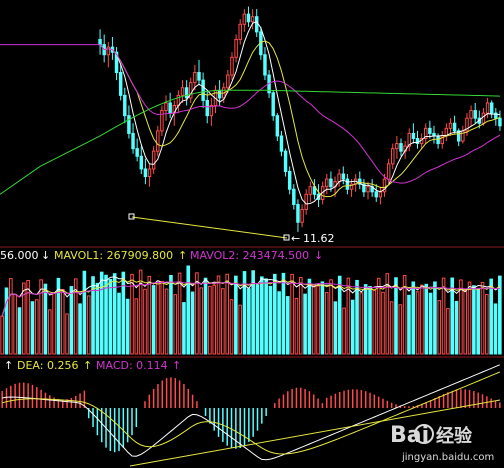 The height and width of the screenshot is (468, 504). I want to click on dea-label: DEA: 0.256, so click(47, 365).